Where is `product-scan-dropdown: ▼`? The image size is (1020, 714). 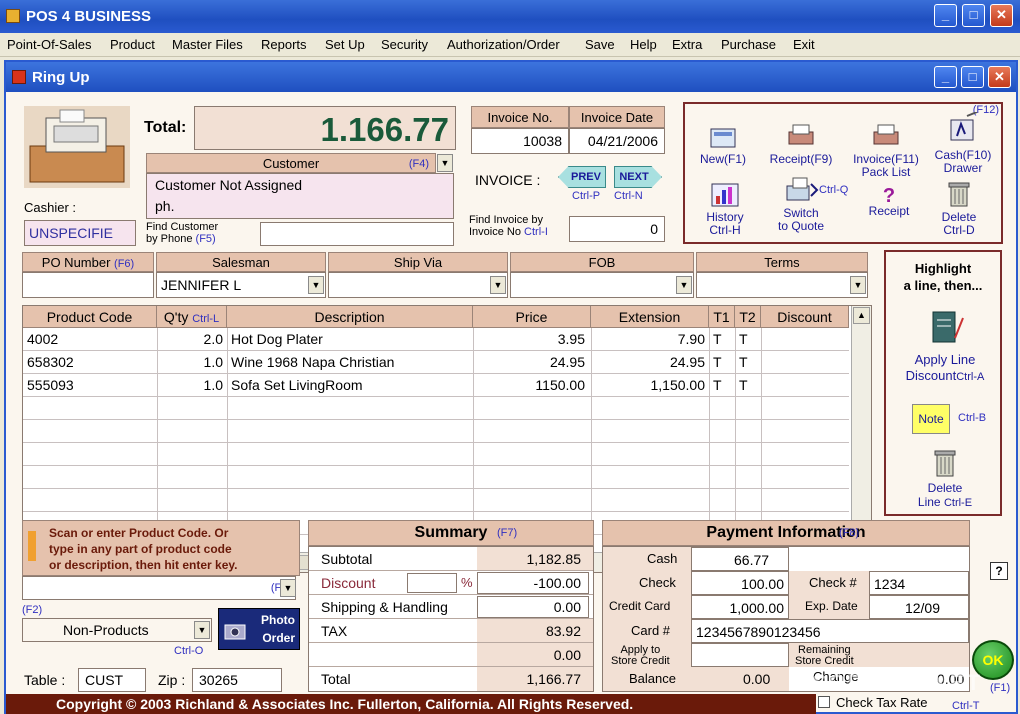
product-scan-dropdown: ▼ is located at coordinates (288, 588).